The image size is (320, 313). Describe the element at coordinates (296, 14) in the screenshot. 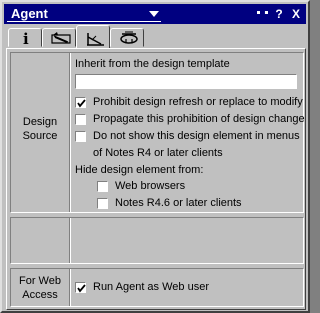

I see `close-icon: X` at that location.